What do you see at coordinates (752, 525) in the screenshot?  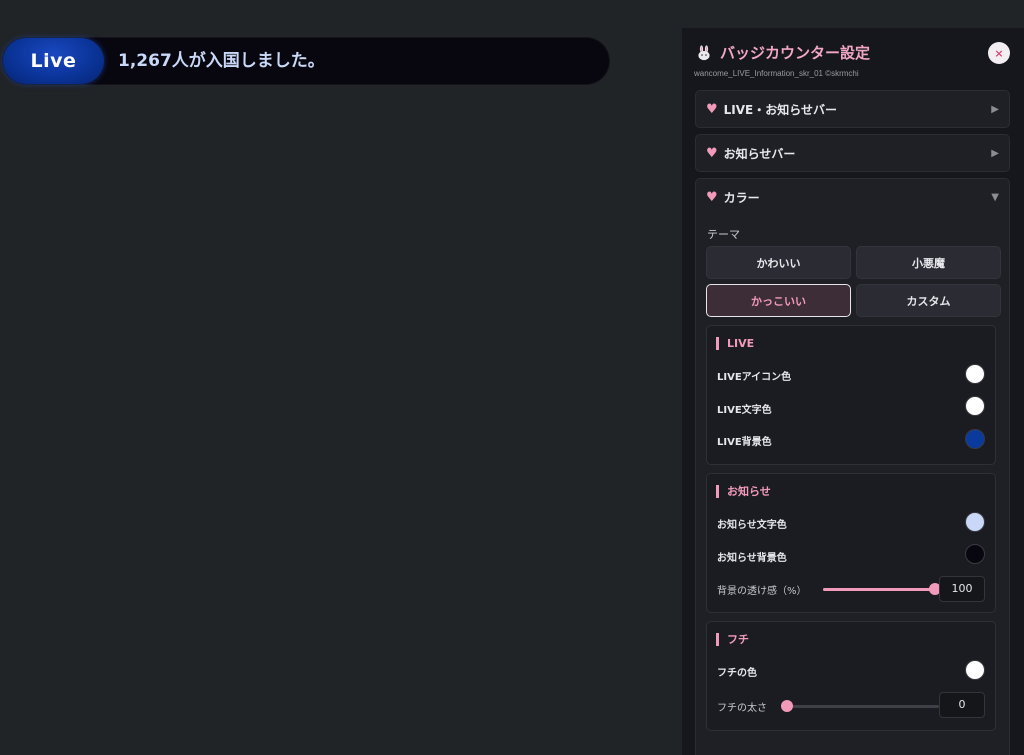 I see `notice-text-color-label: お知らせ文字色` at bounding box center [752, 525].